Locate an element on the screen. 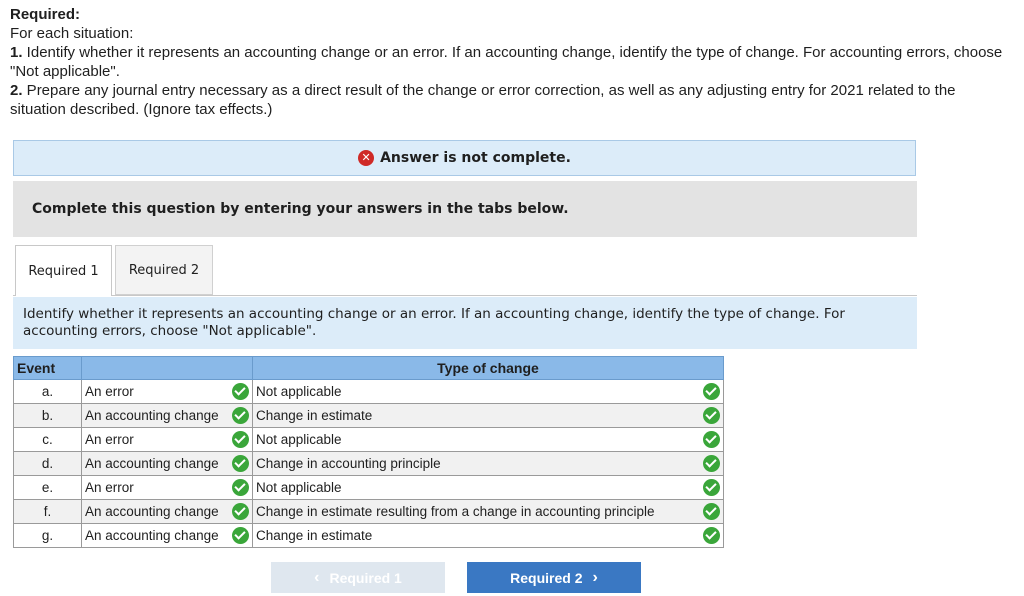 This screenshot has width=1024, height=596. chevron-right-icon: › is located at coordinates (595, 577).